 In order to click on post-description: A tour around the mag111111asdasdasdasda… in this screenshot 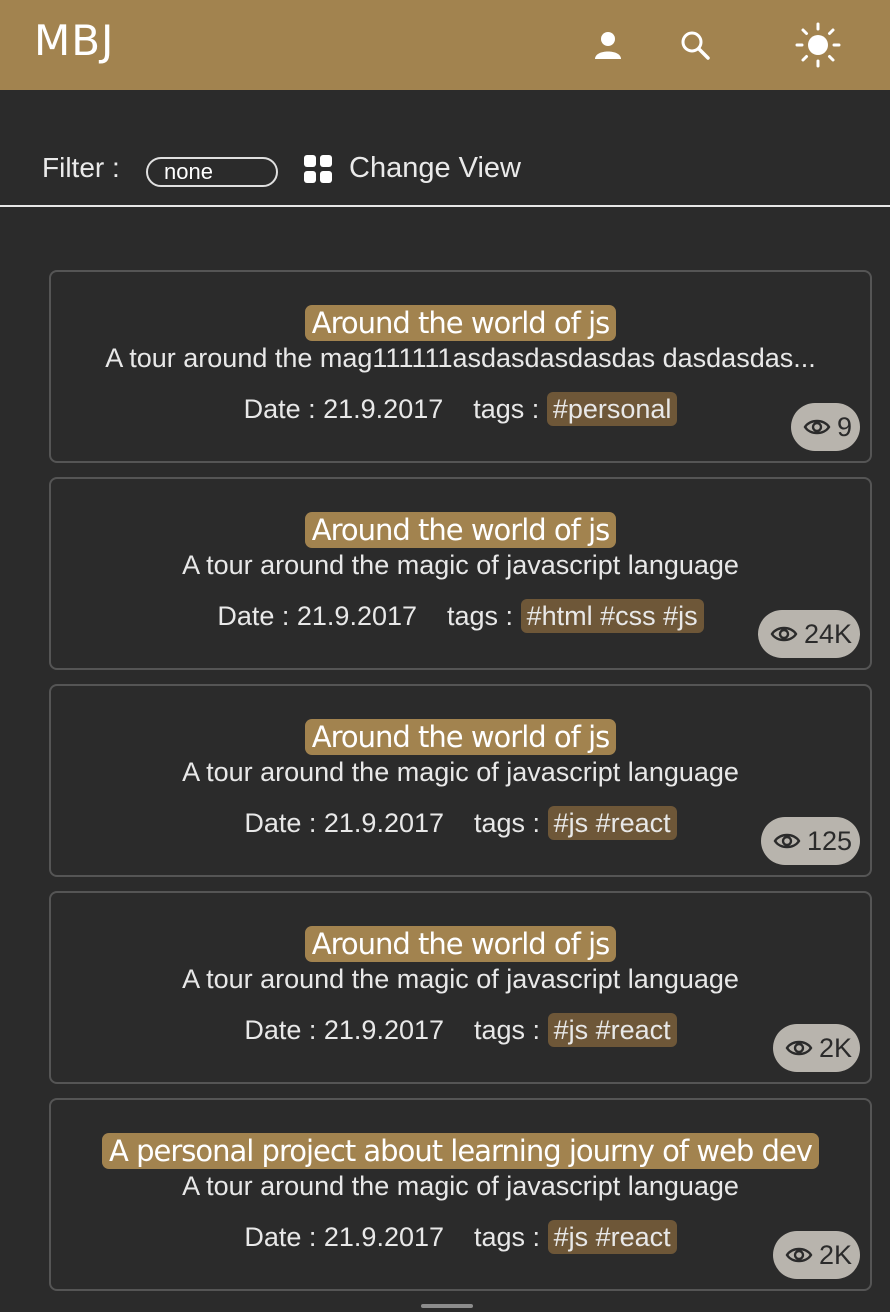, I will do `click(460, 358)`.